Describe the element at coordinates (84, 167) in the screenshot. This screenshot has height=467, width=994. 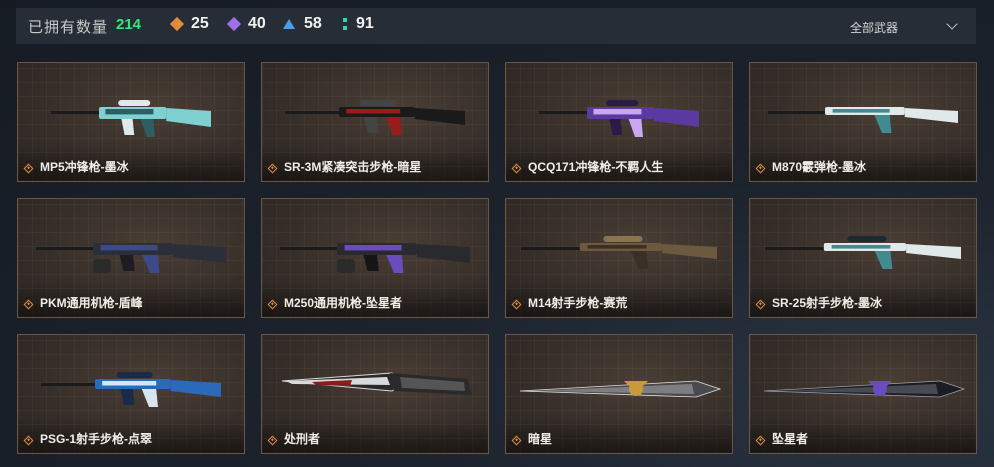
I see `weapon-name: MP5冲锋枪-墨冰` at that location.